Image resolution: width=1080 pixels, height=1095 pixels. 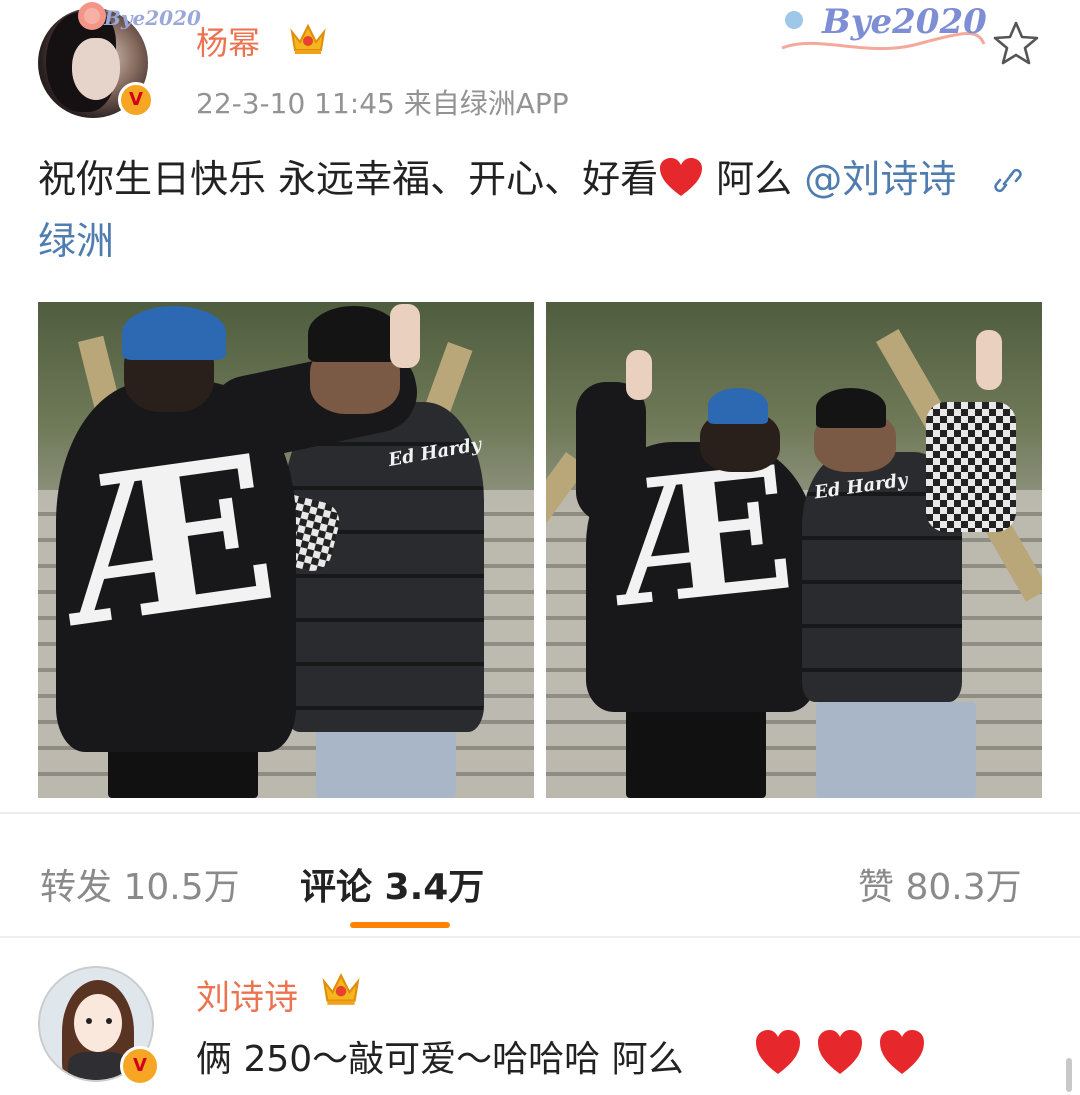 What do you see at coordinates (140, 884) in the screenshot?
I see `tab-repost: 转发 10.5万` at bounding box center [140, 884].